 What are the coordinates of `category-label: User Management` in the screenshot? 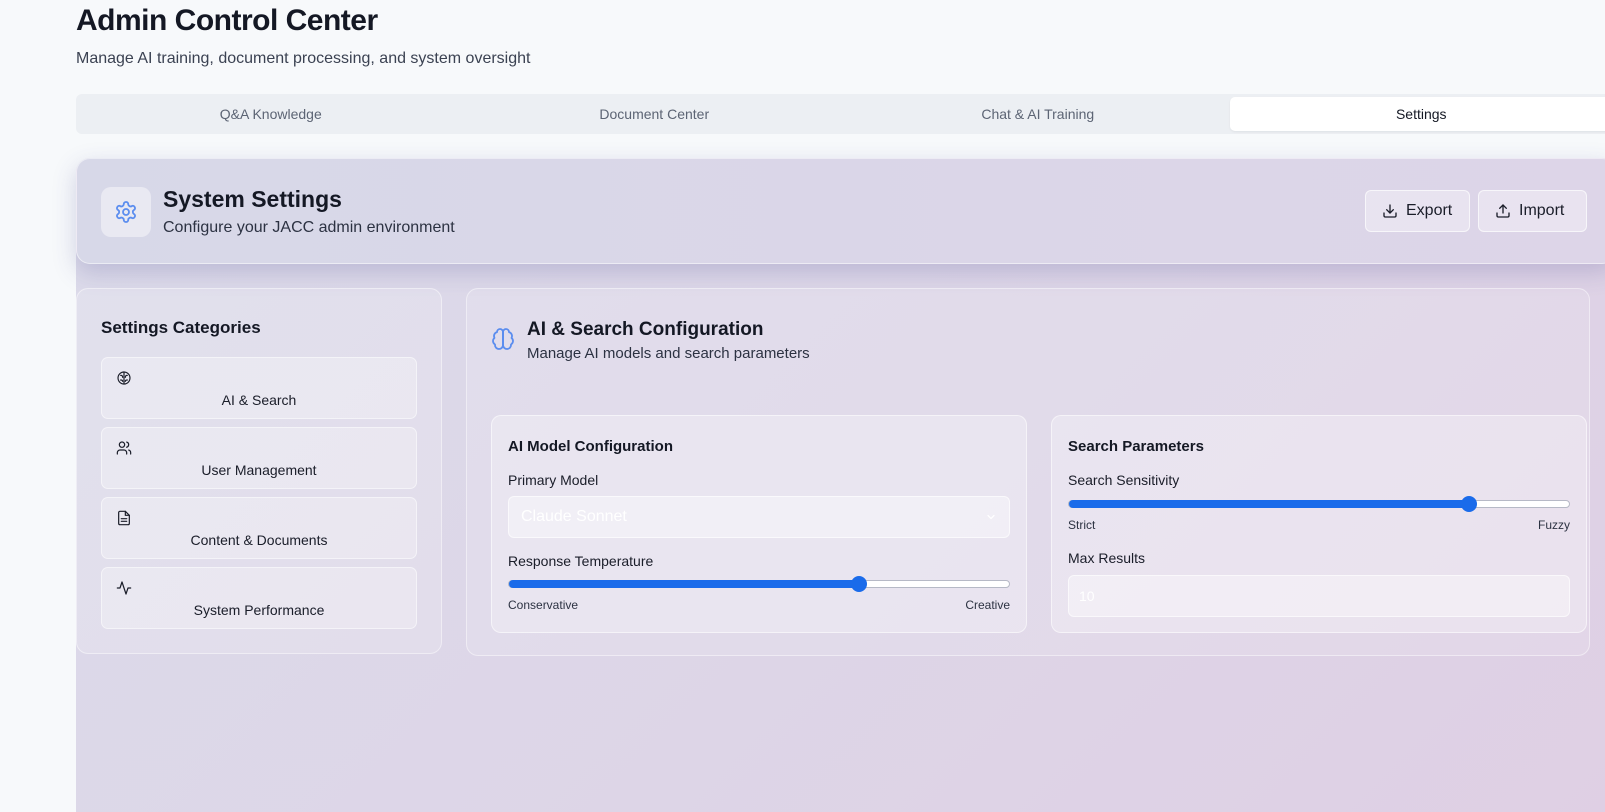 It's located at (259, 470).